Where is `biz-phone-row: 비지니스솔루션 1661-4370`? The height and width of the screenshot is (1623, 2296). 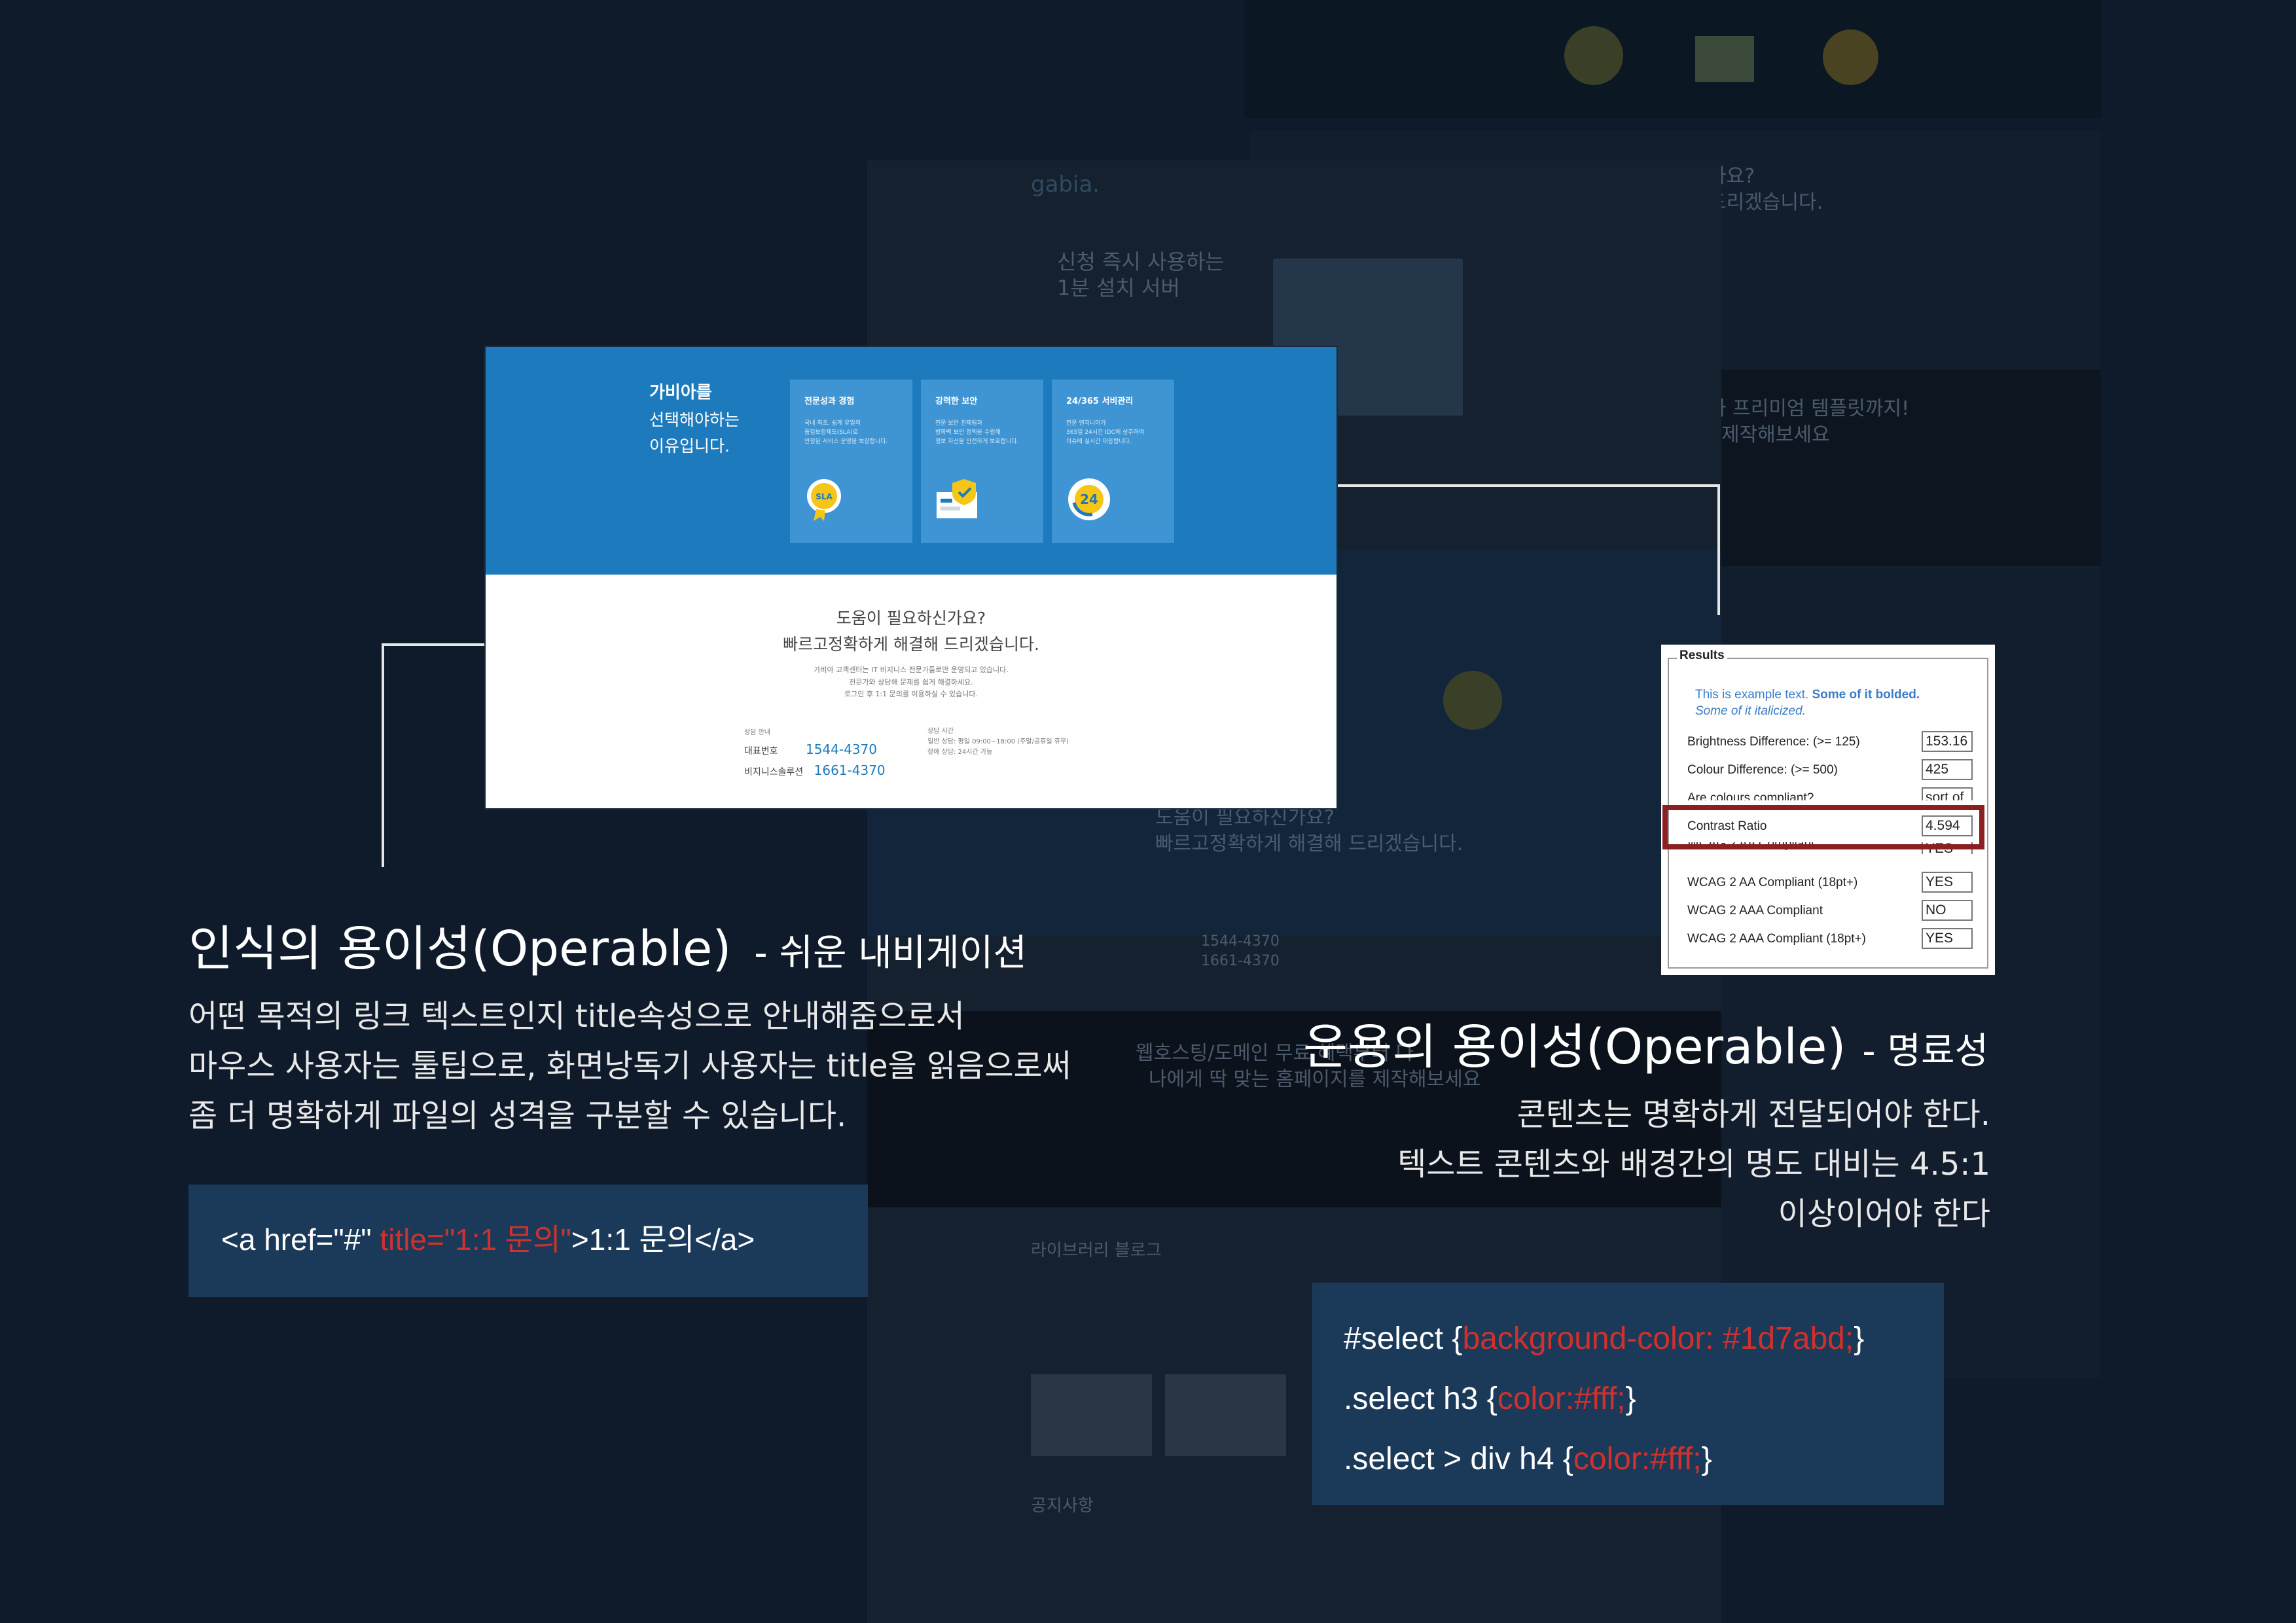 biz-phone-row: 비지니스솔루션 1661-4370 is located at coordinates (815, 770).